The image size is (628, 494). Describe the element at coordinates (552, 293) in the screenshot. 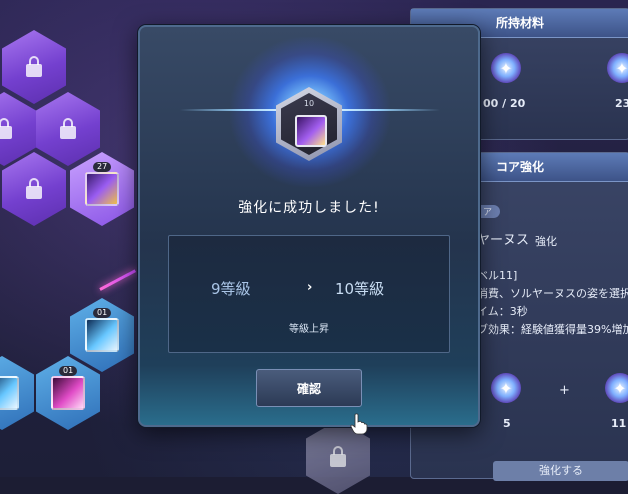

I see `desc-line: 消費、ソルヤーヌスの姿を選択` at that location.